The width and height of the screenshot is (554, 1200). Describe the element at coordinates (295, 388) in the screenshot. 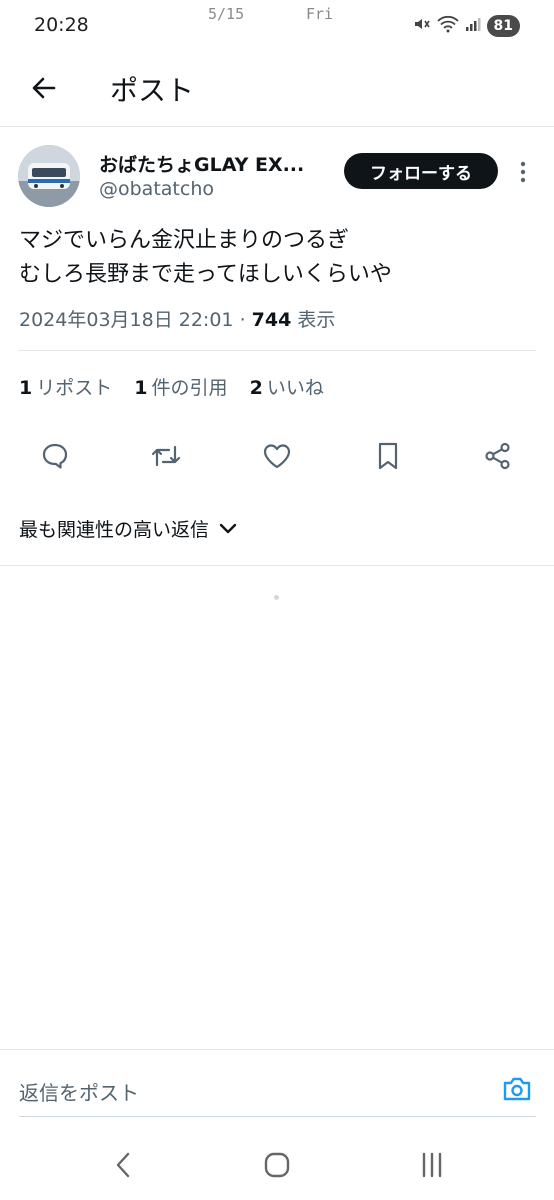

I see `likes-label: いいね` at that location.